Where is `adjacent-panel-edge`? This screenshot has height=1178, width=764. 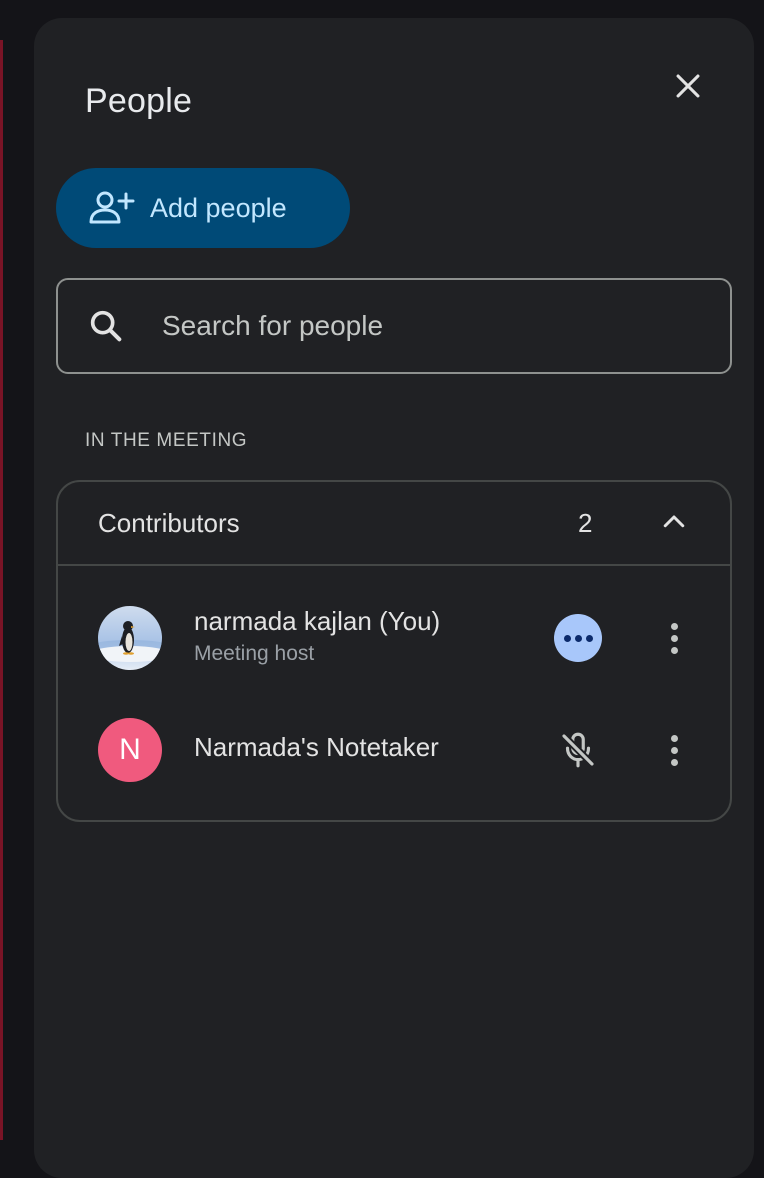 adjacent-panel-edge is located at coordinates (1, 590).